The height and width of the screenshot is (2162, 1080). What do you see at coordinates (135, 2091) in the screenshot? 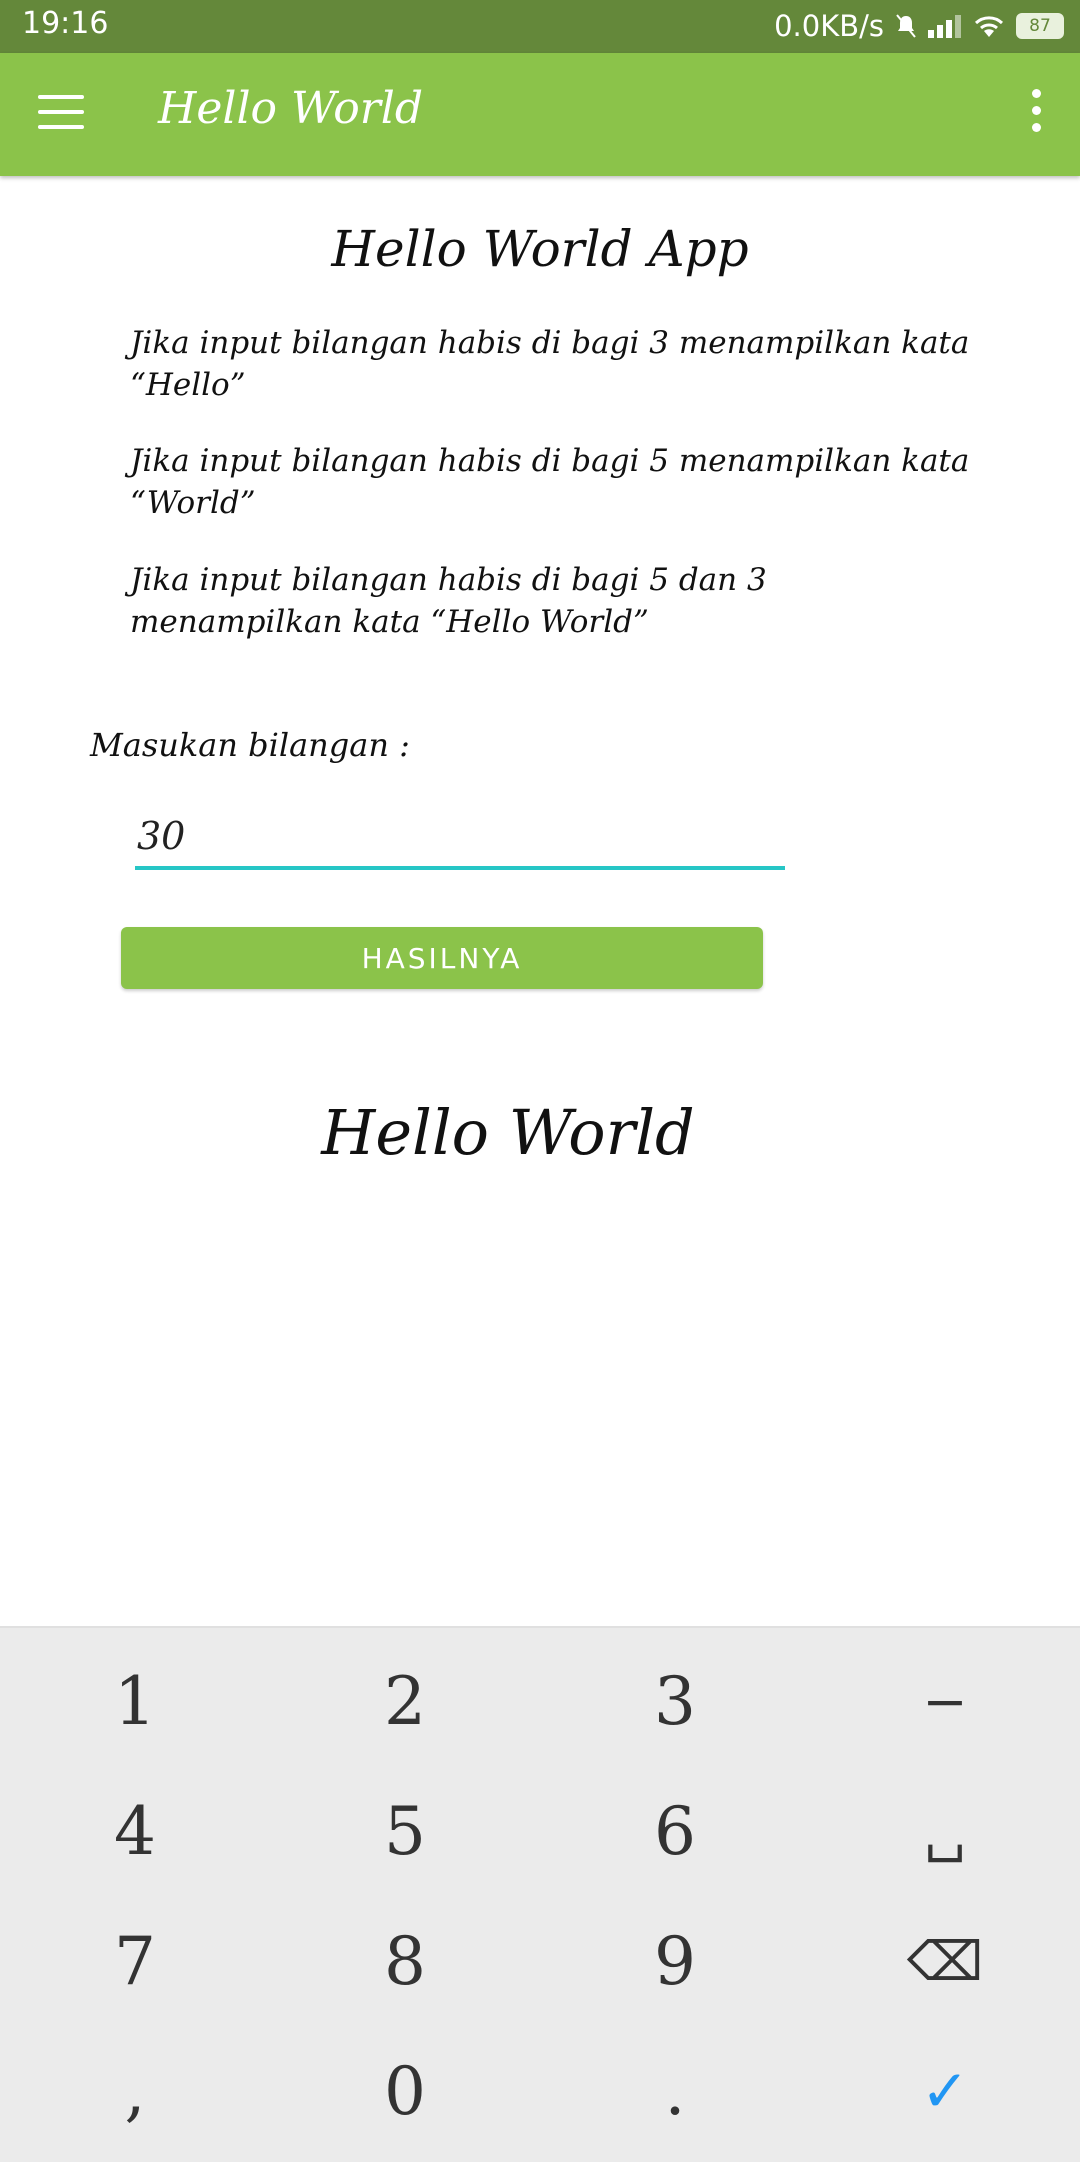
I see `key-comma: ,` at bounding box center [135, 2091].